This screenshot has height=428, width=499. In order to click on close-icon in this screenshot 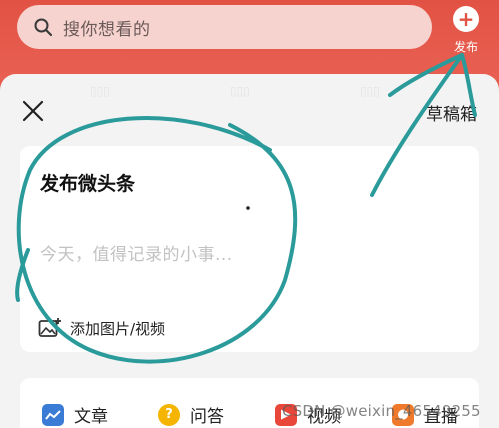, I will do `click(33, 111)`.